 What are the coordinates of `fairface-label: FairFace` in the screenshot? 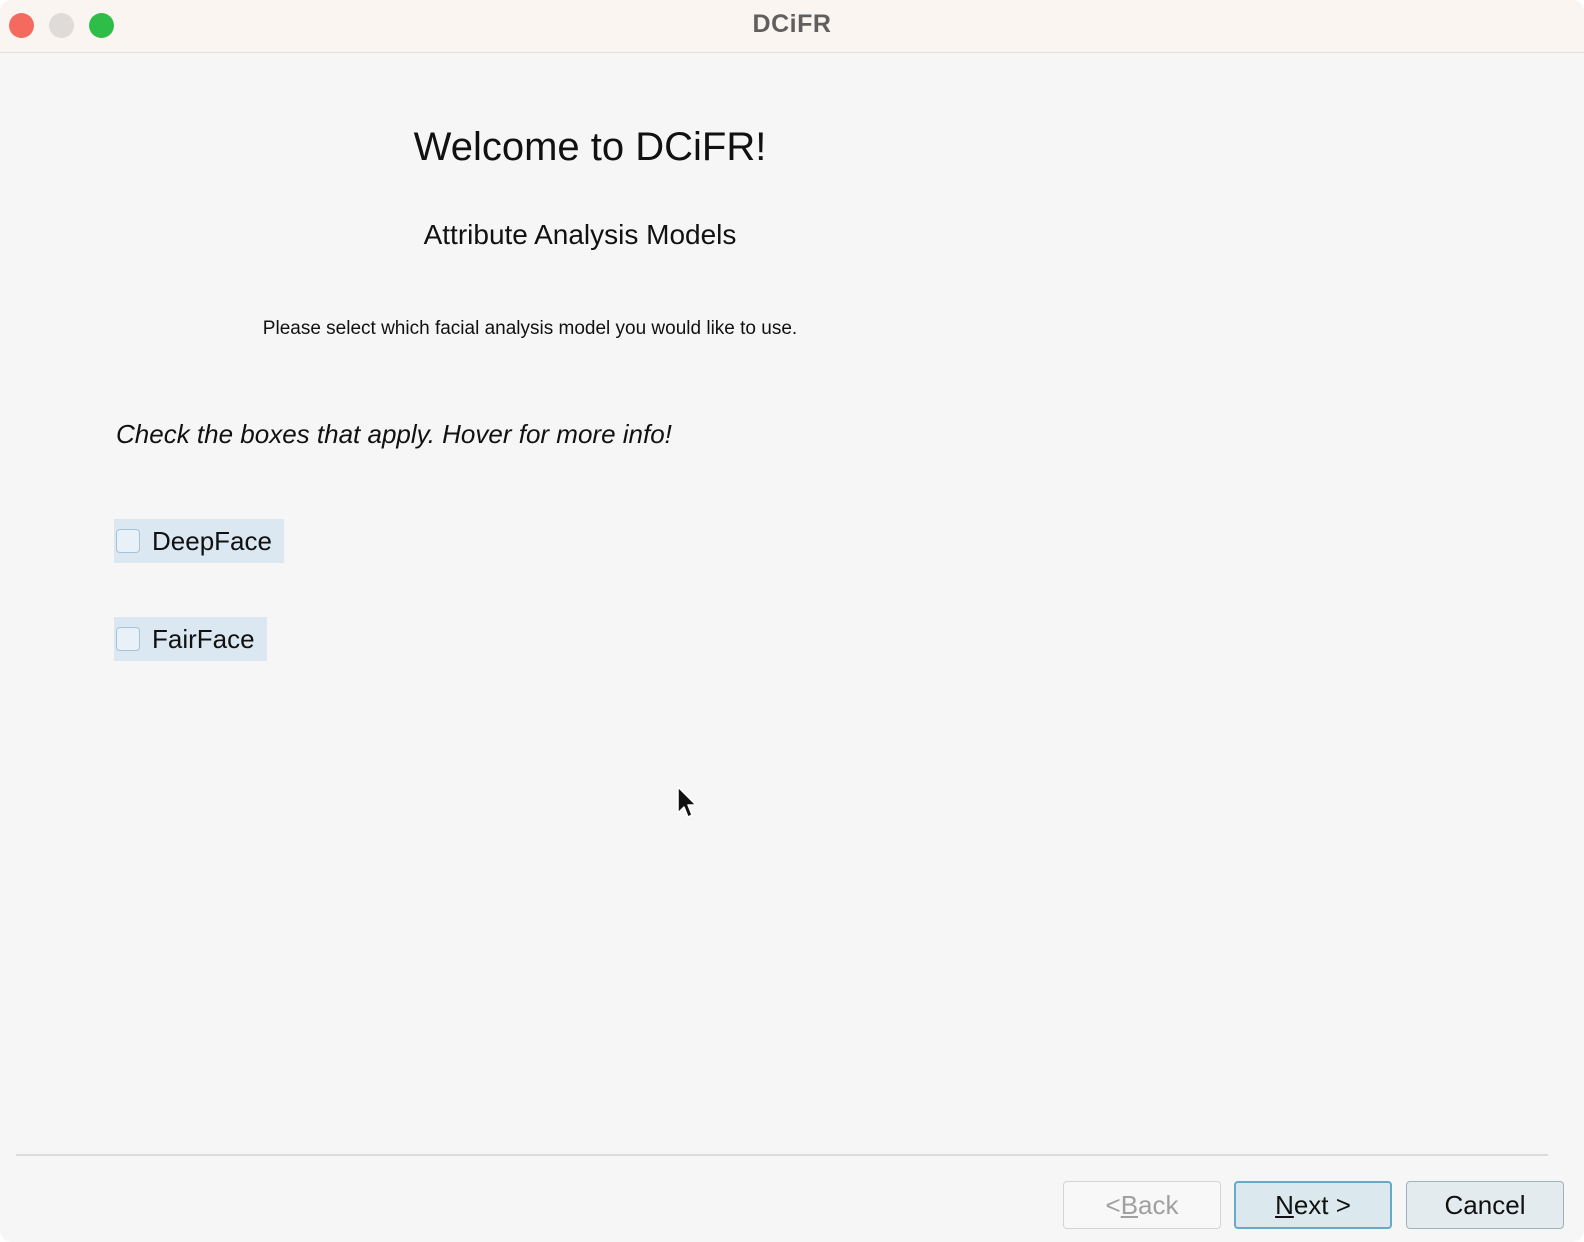 It's located at (203, 639).